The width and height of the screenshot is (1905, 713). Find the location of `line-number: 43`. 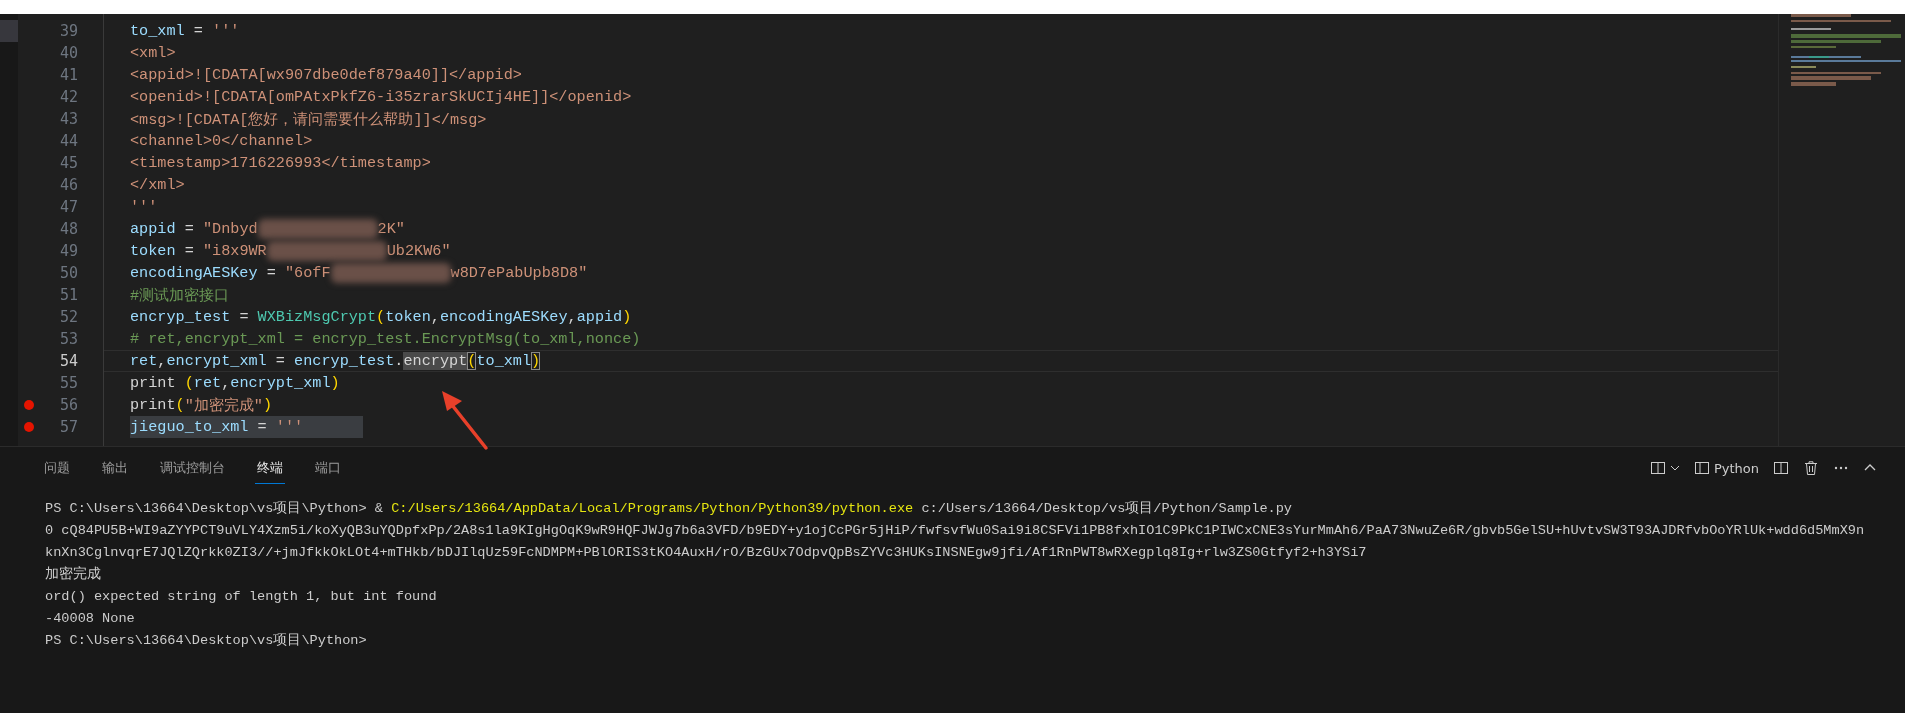

line-number: 43 is located at coordinates (68, 119).